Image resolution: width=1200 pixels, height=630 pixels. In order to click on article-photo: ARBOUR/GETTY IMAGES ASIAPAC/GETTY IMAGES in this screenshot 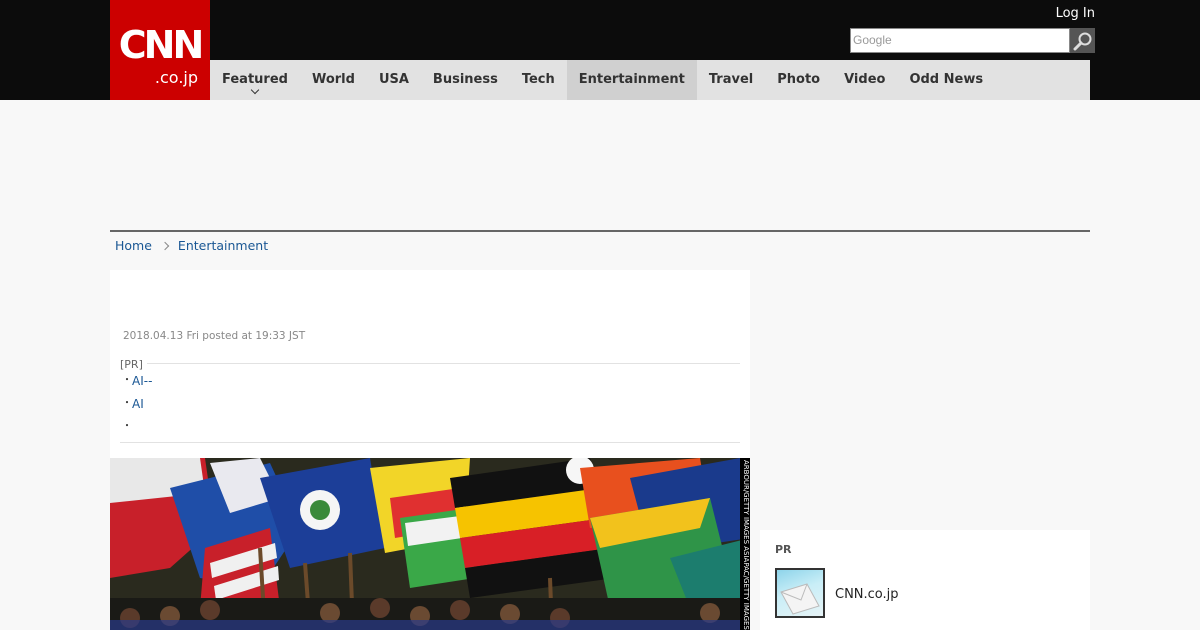, I will do `click(430, 544)`.